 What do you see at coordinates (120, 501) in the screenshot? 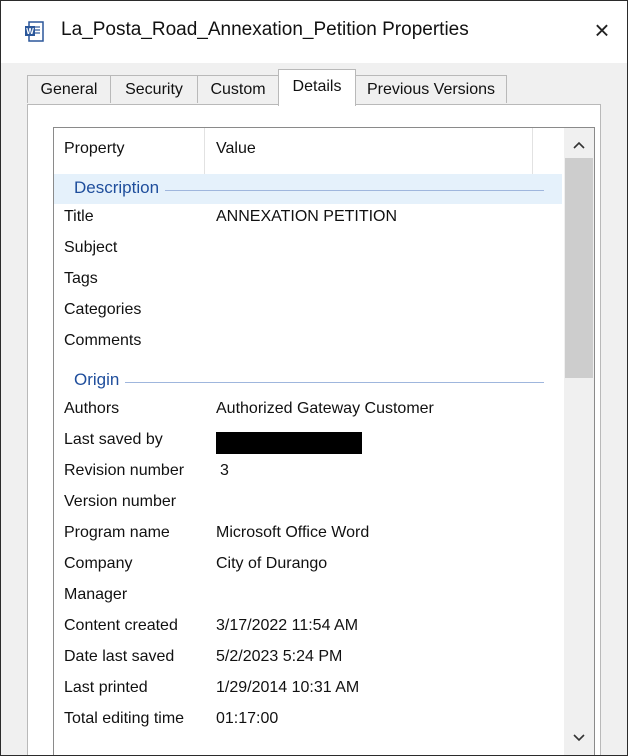
I see `property-name: Version number` at bounding box center [120, 501].